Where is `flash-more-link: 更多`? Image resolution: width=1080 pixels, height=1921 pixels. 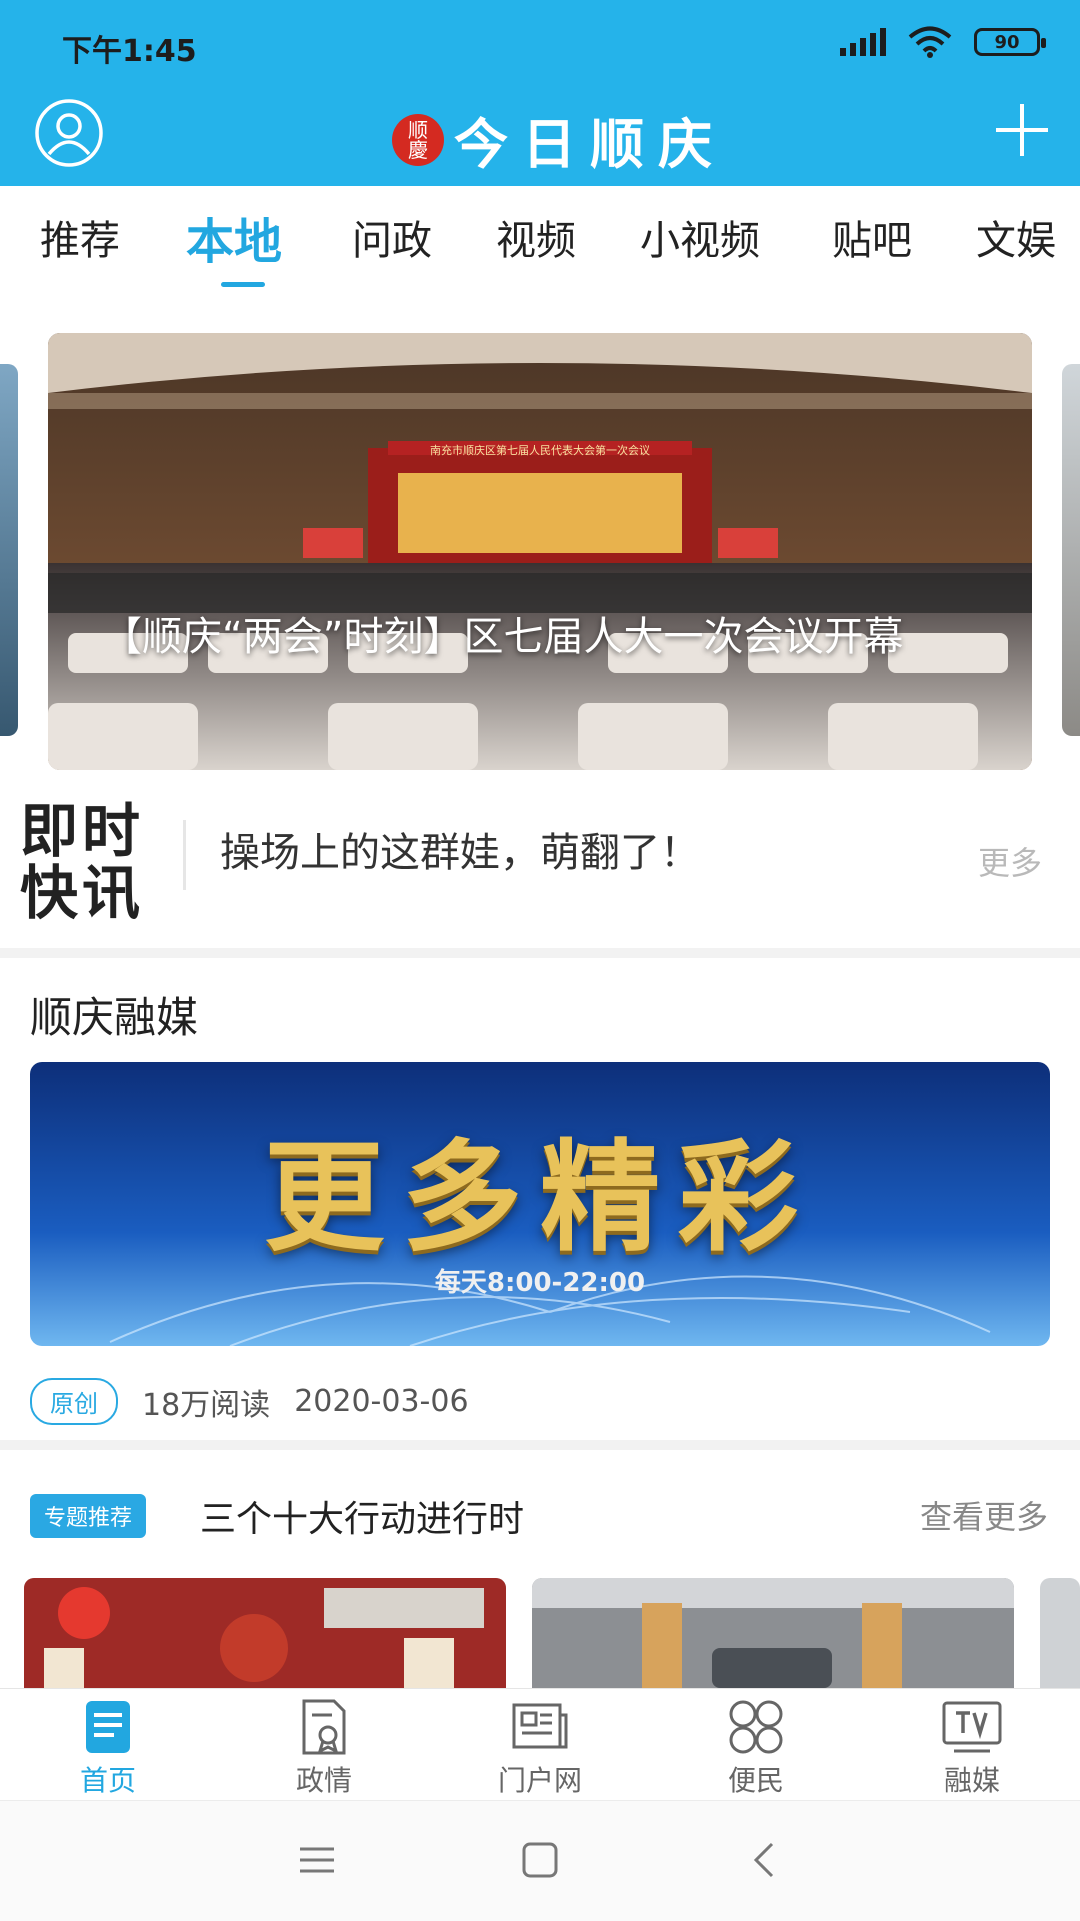
flash-more-link: 更多 is located at coordinates (1010, 861).